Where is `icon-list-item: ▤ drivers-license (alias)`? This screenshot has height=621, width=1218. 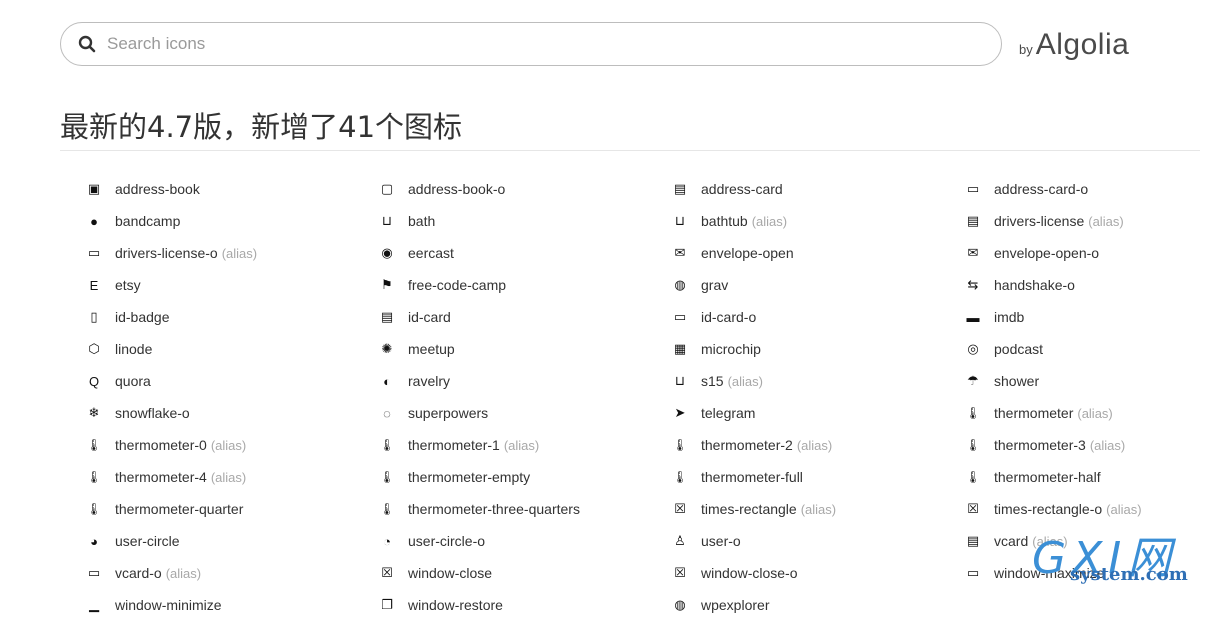
icon-list-item: ▤ drivers-license (alias) is located at coordinates (1090, 221).